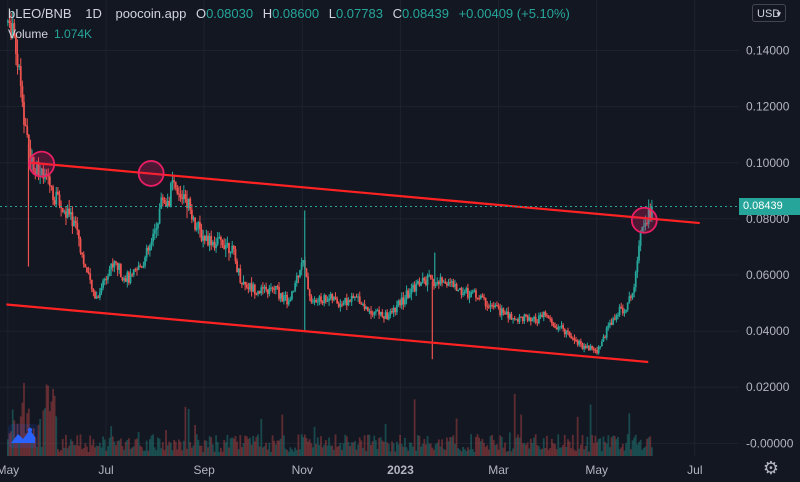 This screenshot has width=800, height=482. What do you see at coordinates (40, 13) in the screenshot?
I see `symbol-name: bLEO/BNB` at bounding box center [40, 13].